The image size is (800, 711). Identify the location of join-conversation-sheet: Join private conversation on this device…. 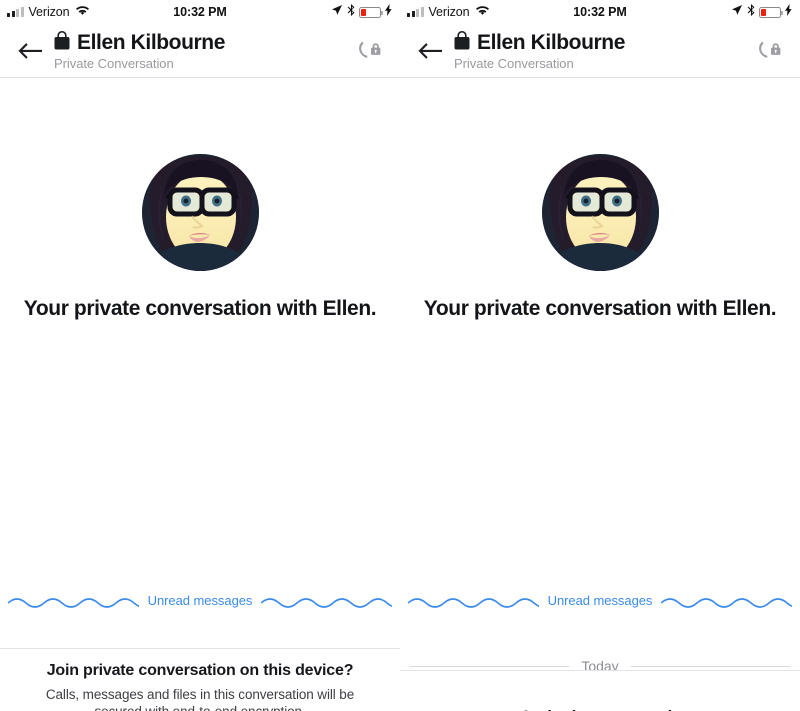
(200, 679).